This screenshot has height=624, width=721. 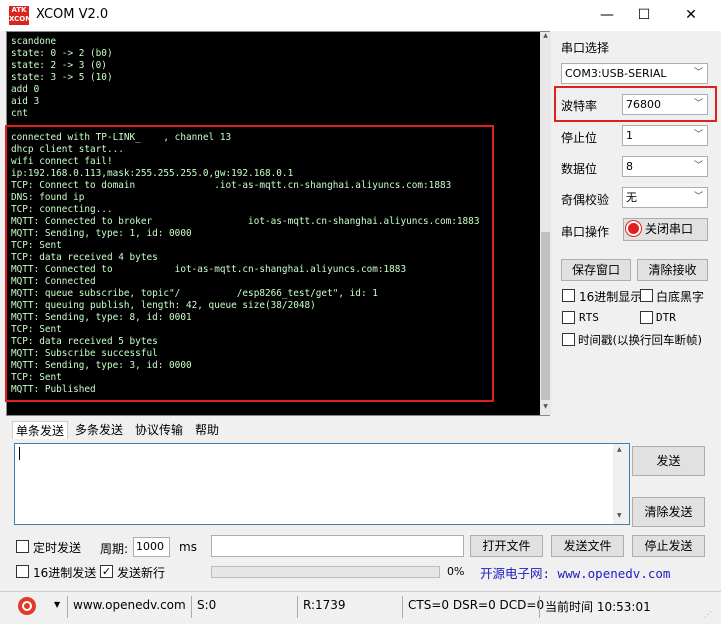 I want to click on close-port-button: 关闭串口, so click(x=665, y=229).